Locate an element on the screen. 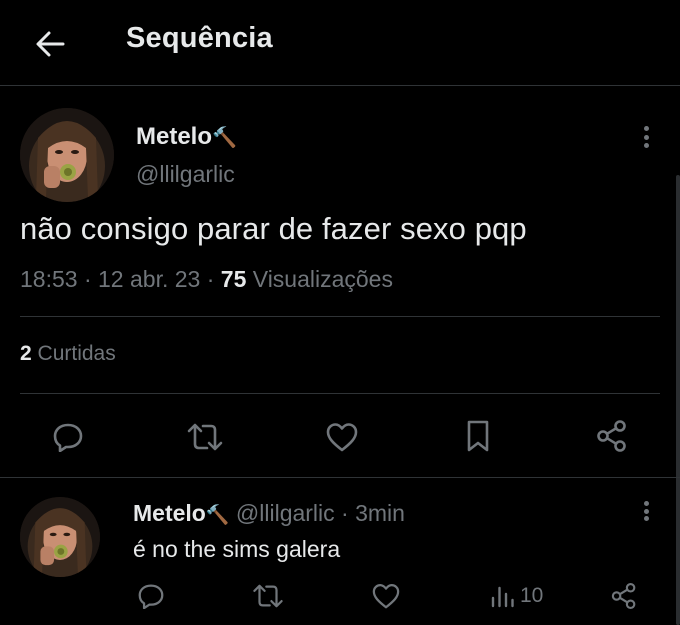 The image size is (680, 625). tweet-text: não consigo parar de fazer sexo pqp is located at coordinates (273, 228).